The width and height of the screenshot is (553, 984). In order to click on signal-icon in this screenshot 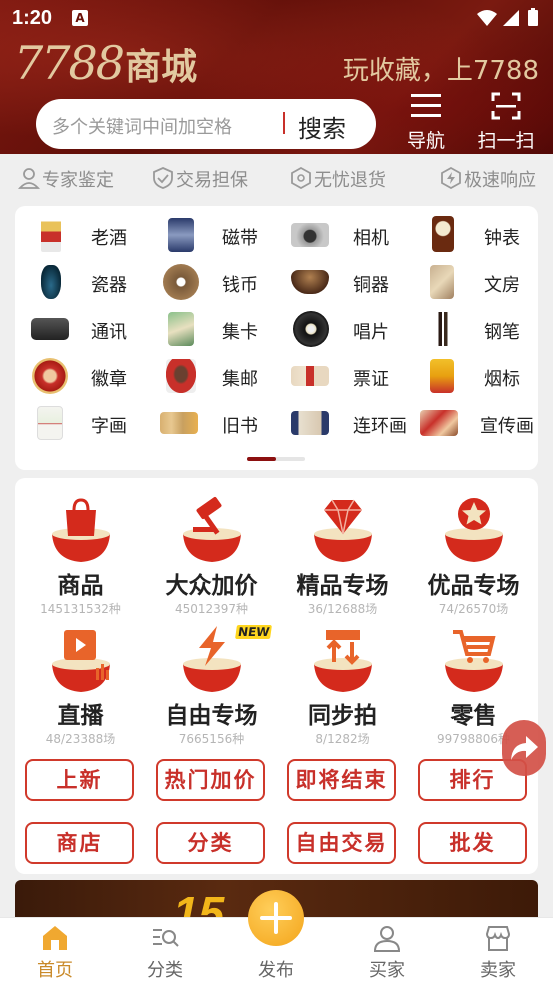, I will do `click(511, 18)`.